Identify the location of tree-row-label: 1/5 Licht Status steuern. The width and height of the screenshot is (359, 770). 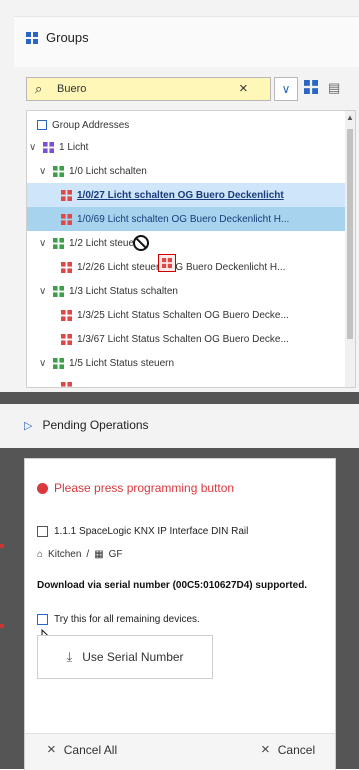
(121, 363).